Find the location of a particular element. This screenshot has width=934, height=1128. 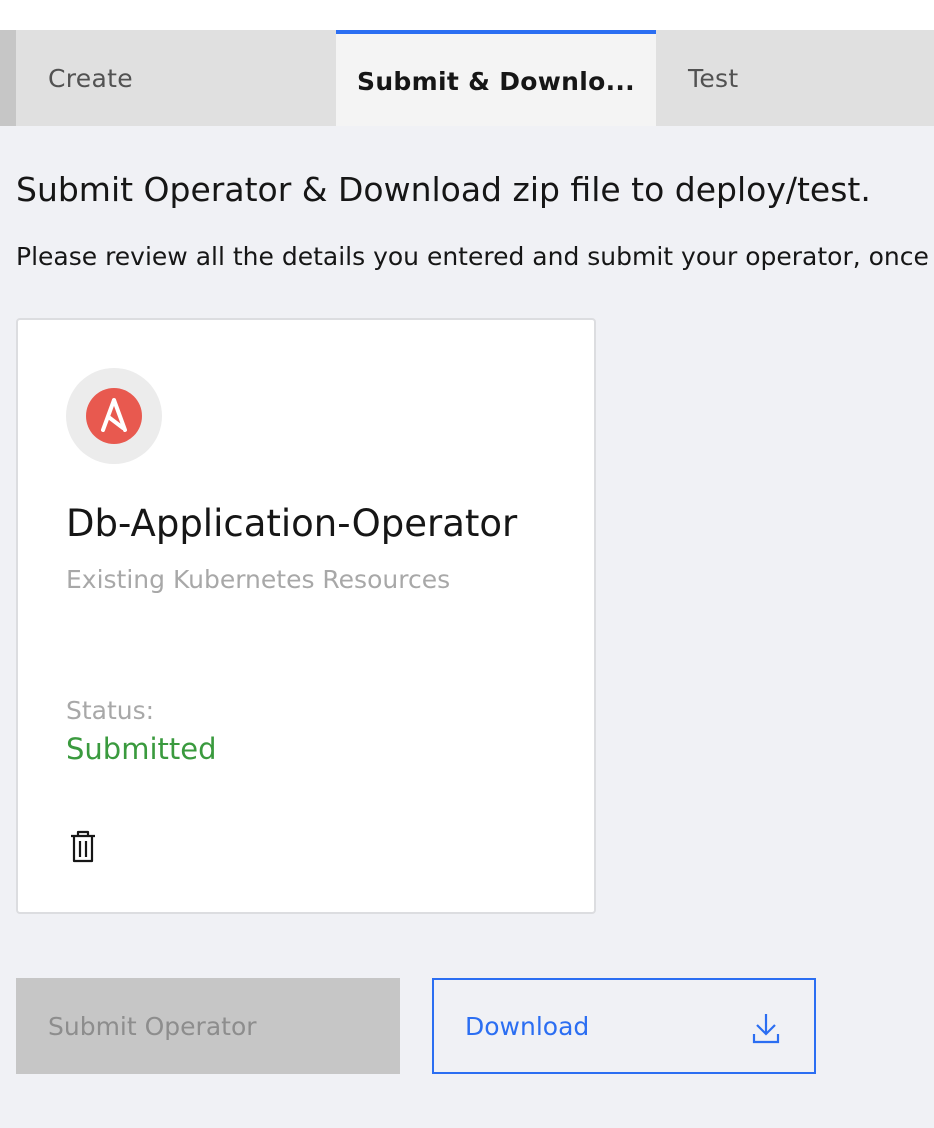

operator-avatar is located at coordinates (114, 416).